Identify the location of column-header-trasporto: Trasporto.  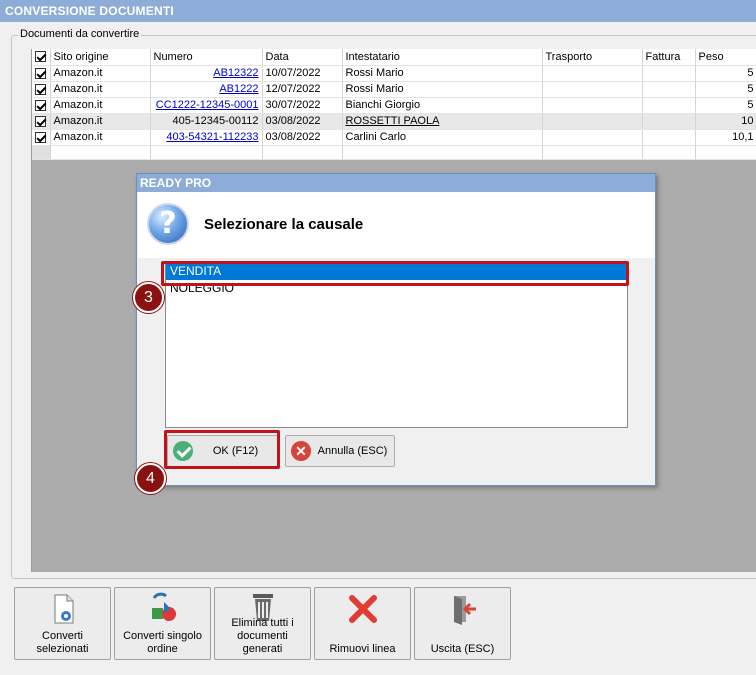
(592, 57).